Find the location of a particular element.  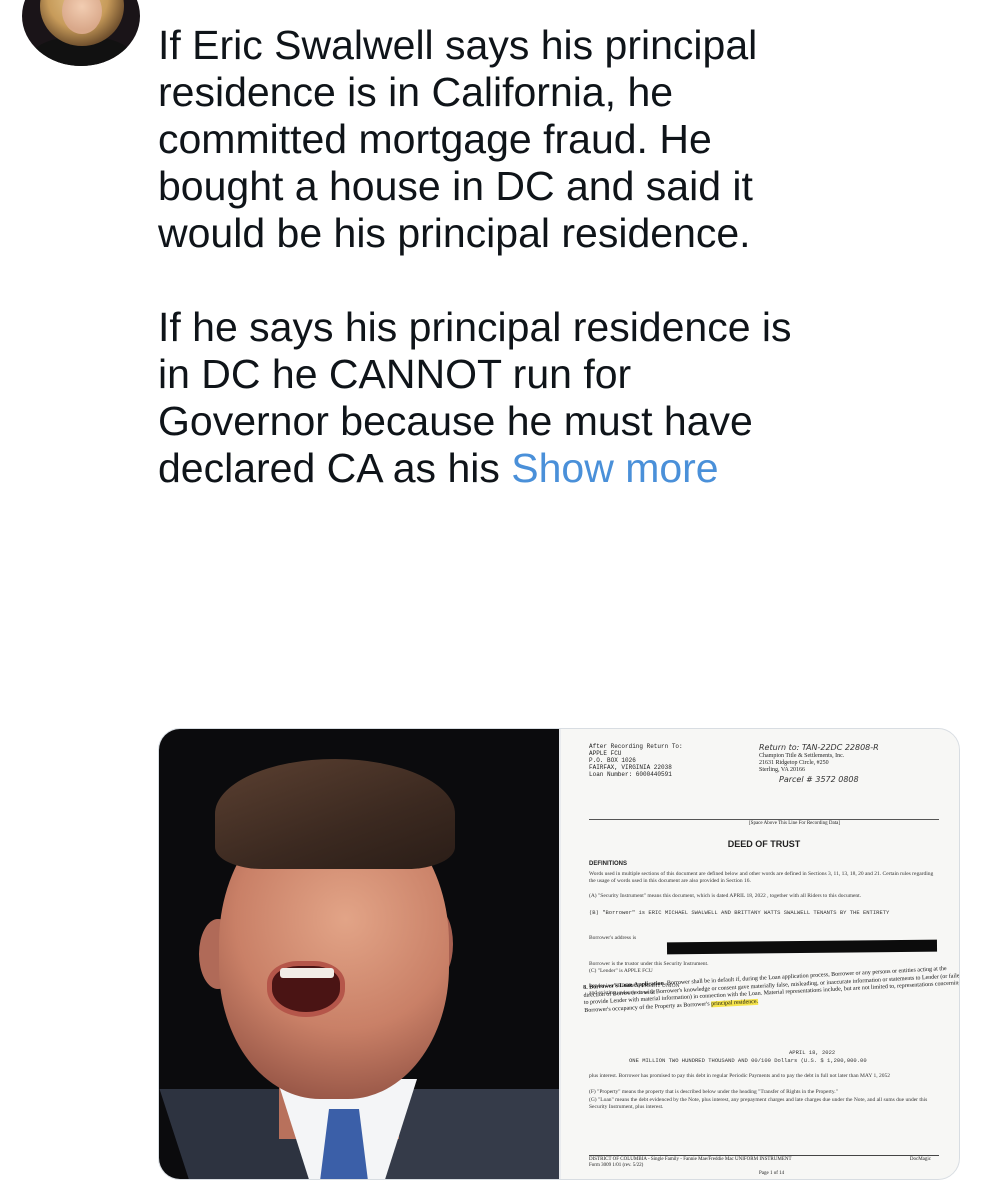

footer-divider is located at coordinates (764, 1155).